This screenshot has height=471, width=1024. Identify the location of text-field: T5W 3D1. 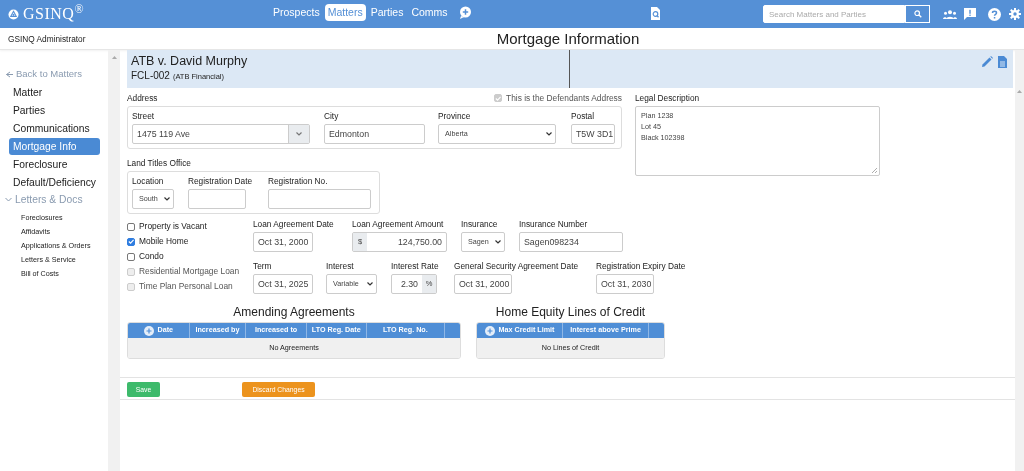
(593, 134).